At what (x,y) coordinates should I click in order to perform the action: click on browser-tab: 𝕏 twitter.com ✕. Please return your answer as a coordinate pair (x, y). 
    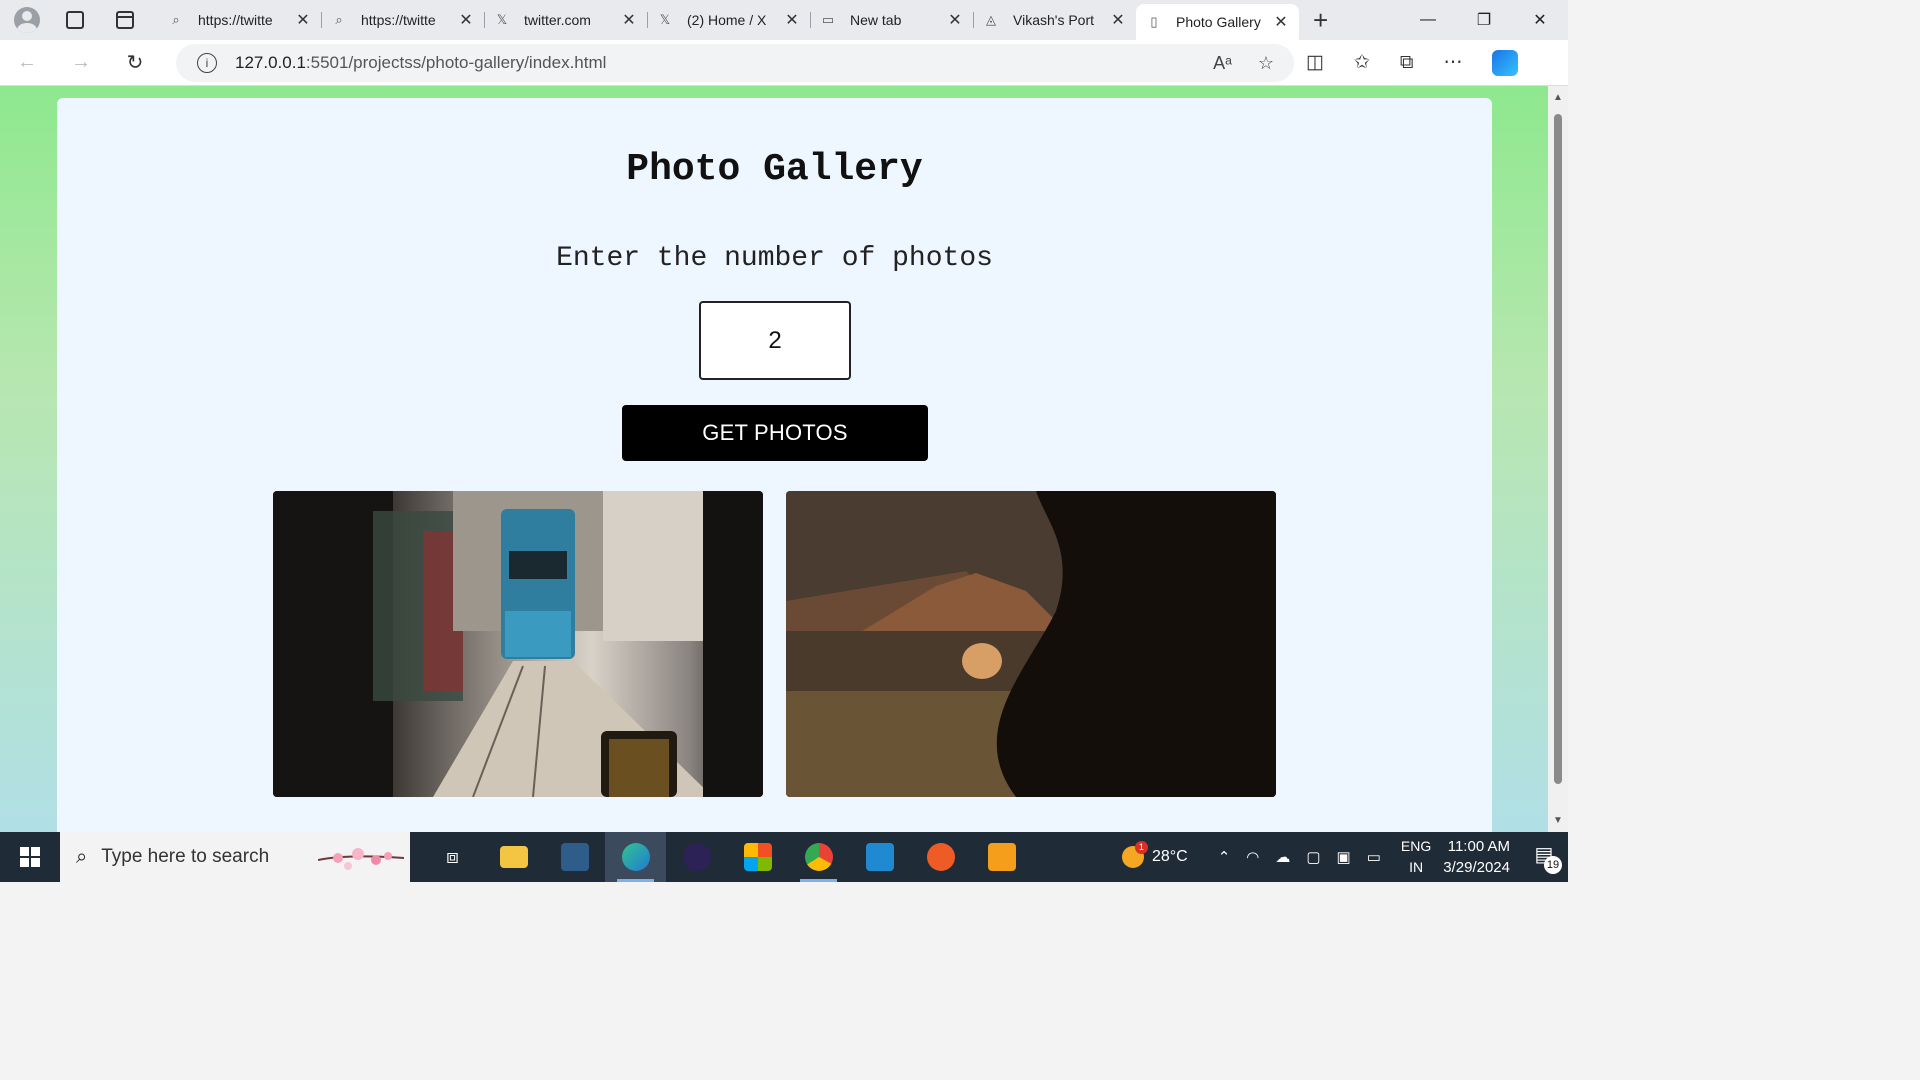
    Looking at the image, I should click on (565, 20).